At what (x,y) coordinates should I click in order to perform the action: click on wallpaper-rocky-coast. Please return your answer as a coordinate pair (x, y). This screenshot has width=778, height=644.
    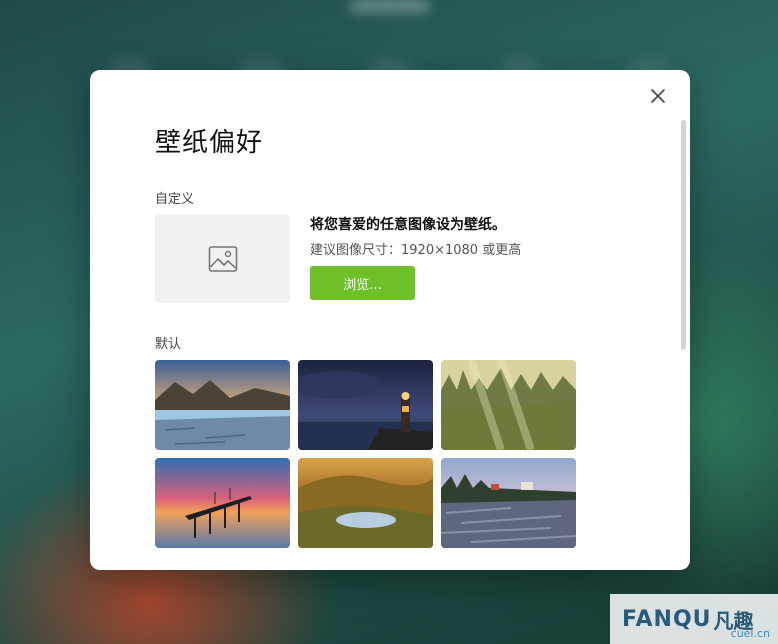
    Looking at the image, I should click on (508, 503).